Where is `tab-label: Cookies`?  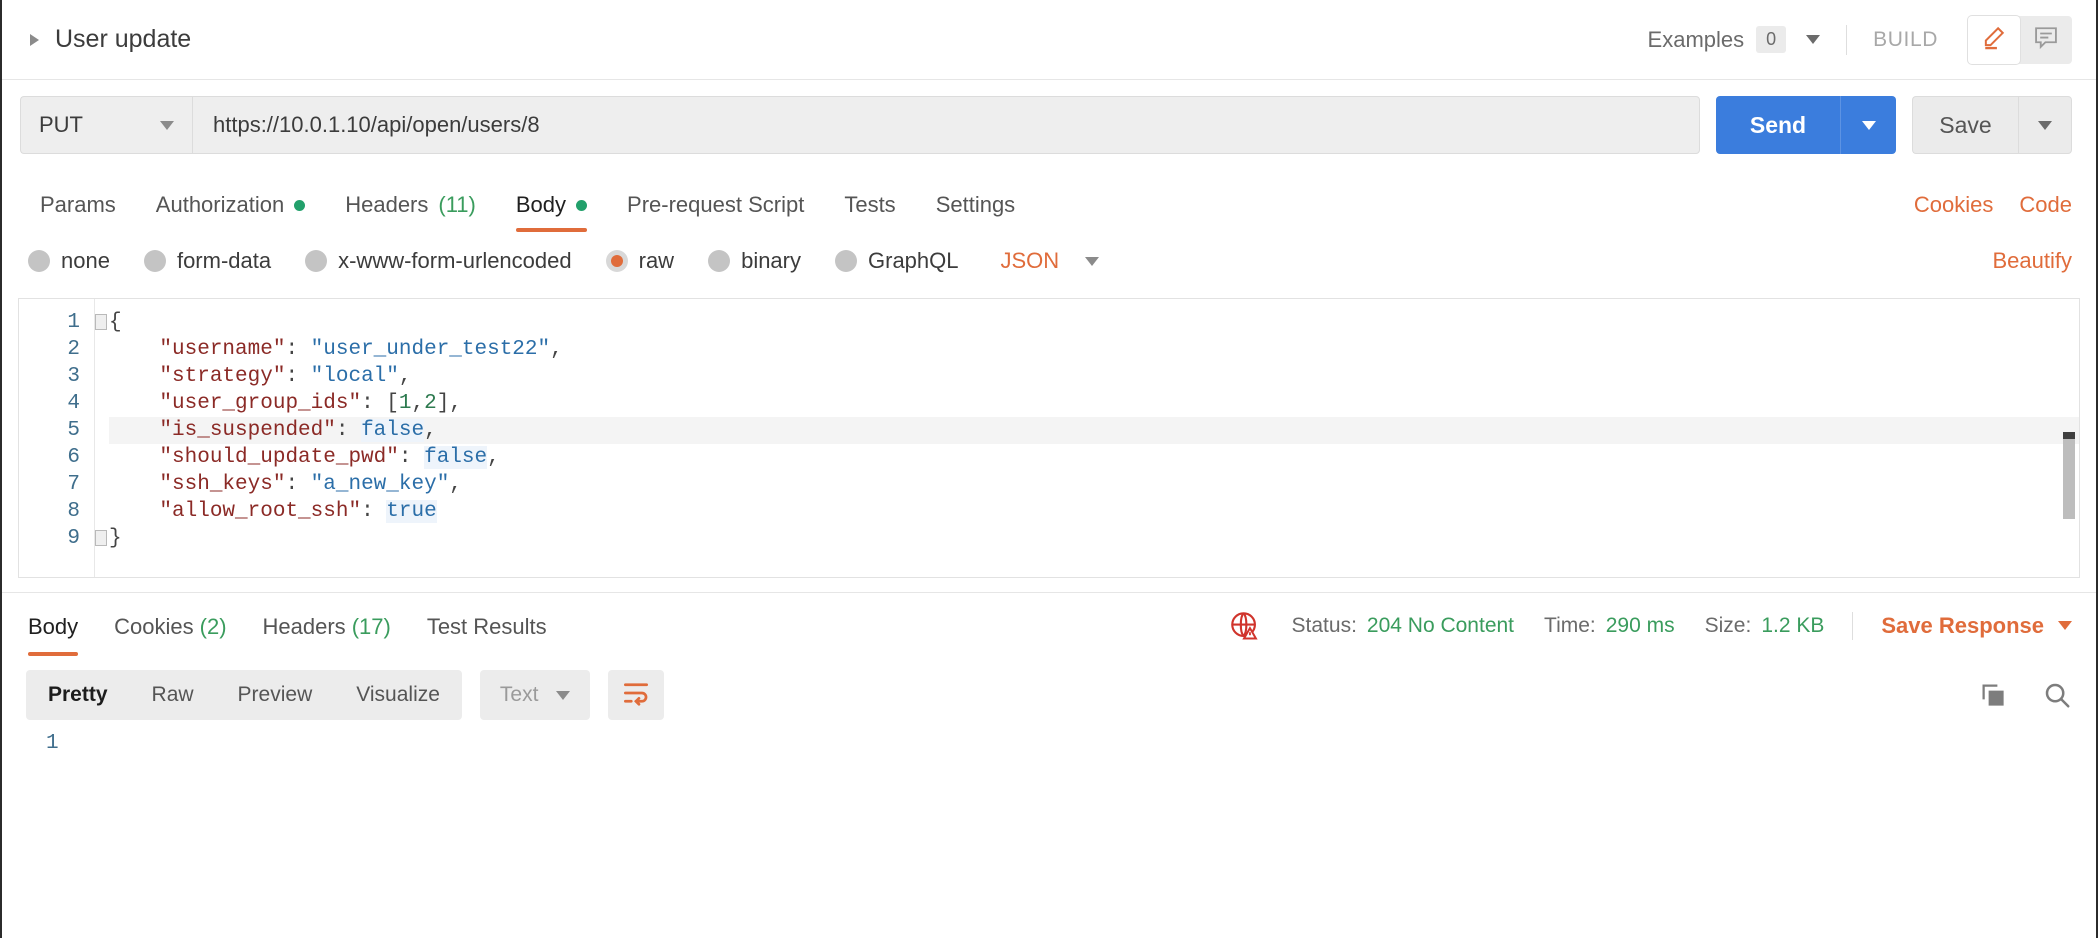
tab-label: Cookies is located at coordinates (154, 626).